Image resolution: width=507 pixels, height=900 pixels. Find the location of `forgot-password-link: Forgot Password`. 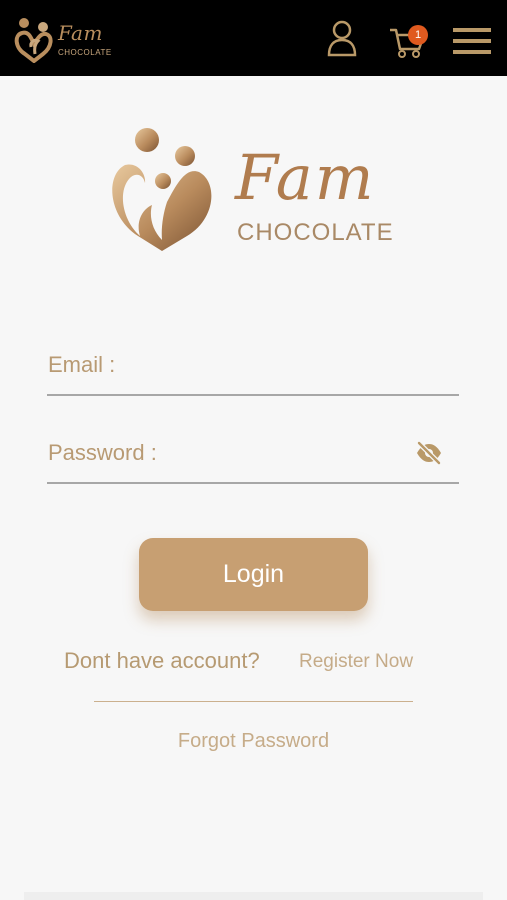

forgot-password-link: Forgot Password is located at coordinates (253, 741).